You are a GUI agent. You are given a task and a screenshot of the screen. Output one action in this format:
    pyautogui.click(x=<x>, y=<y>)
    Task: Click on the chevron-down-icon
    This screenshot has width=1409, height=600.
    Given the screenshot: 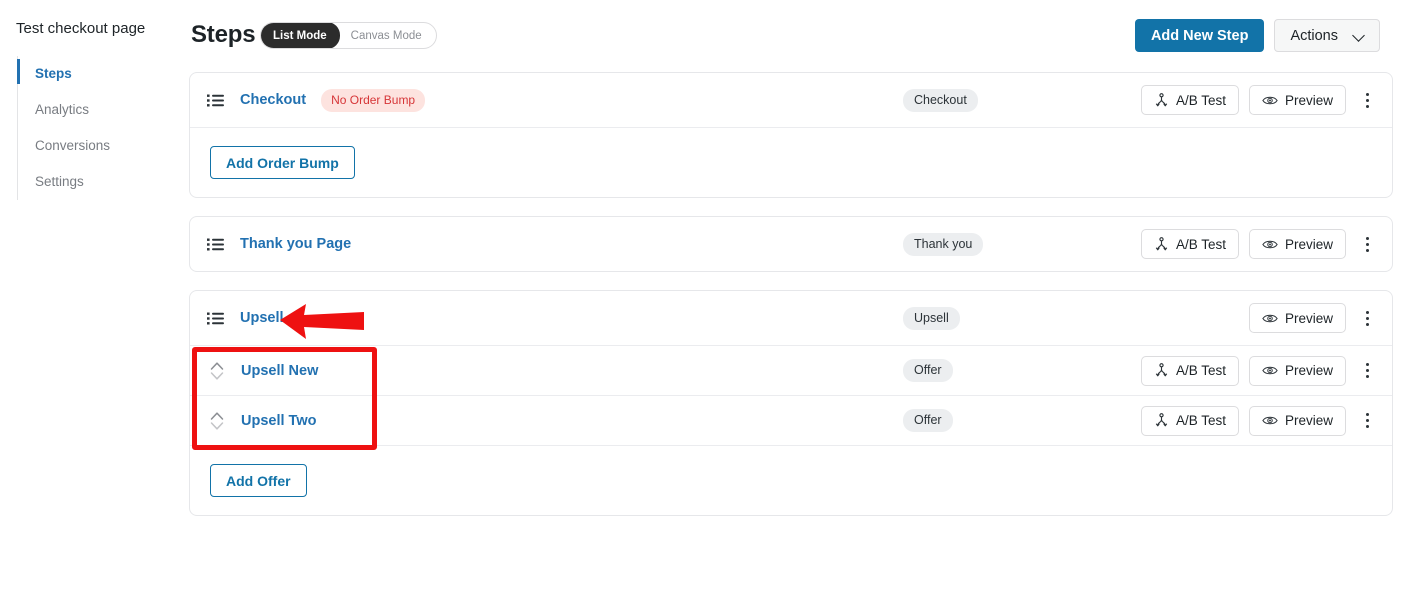 What is the action you would take?
    pyautogui.click(x=1359, y=36)
    